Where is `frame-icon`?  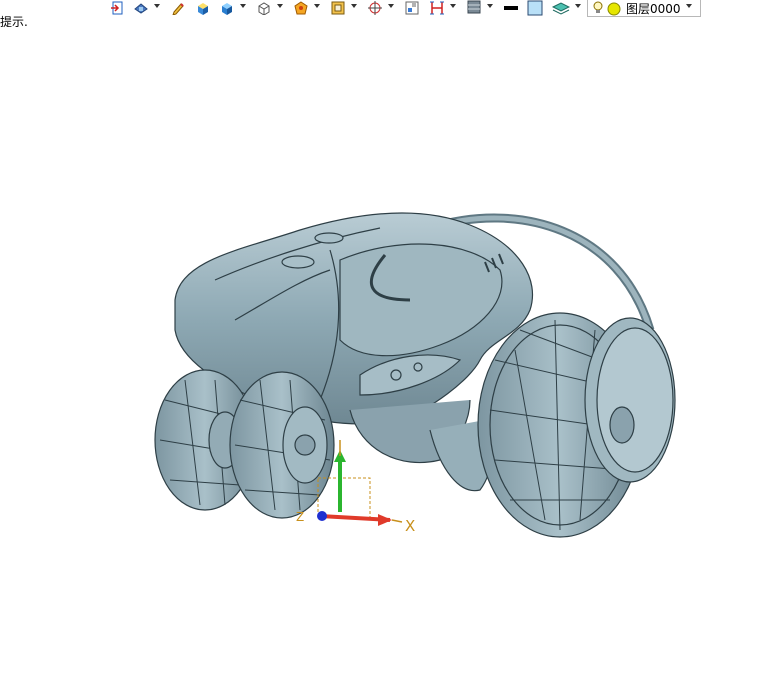
frame-icon is located at coordinates (338, 8).